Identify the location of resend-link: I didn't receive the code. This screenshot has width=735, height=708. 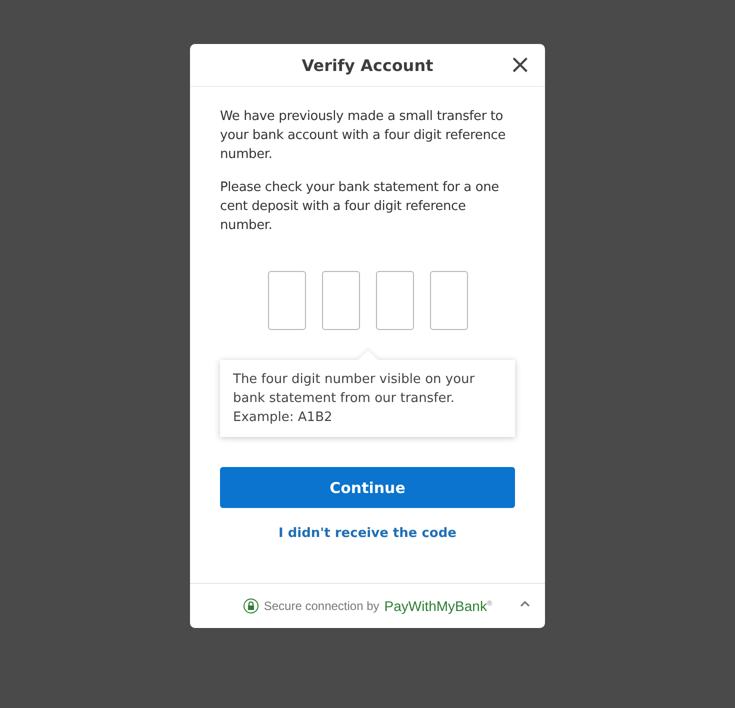
(367, 533).